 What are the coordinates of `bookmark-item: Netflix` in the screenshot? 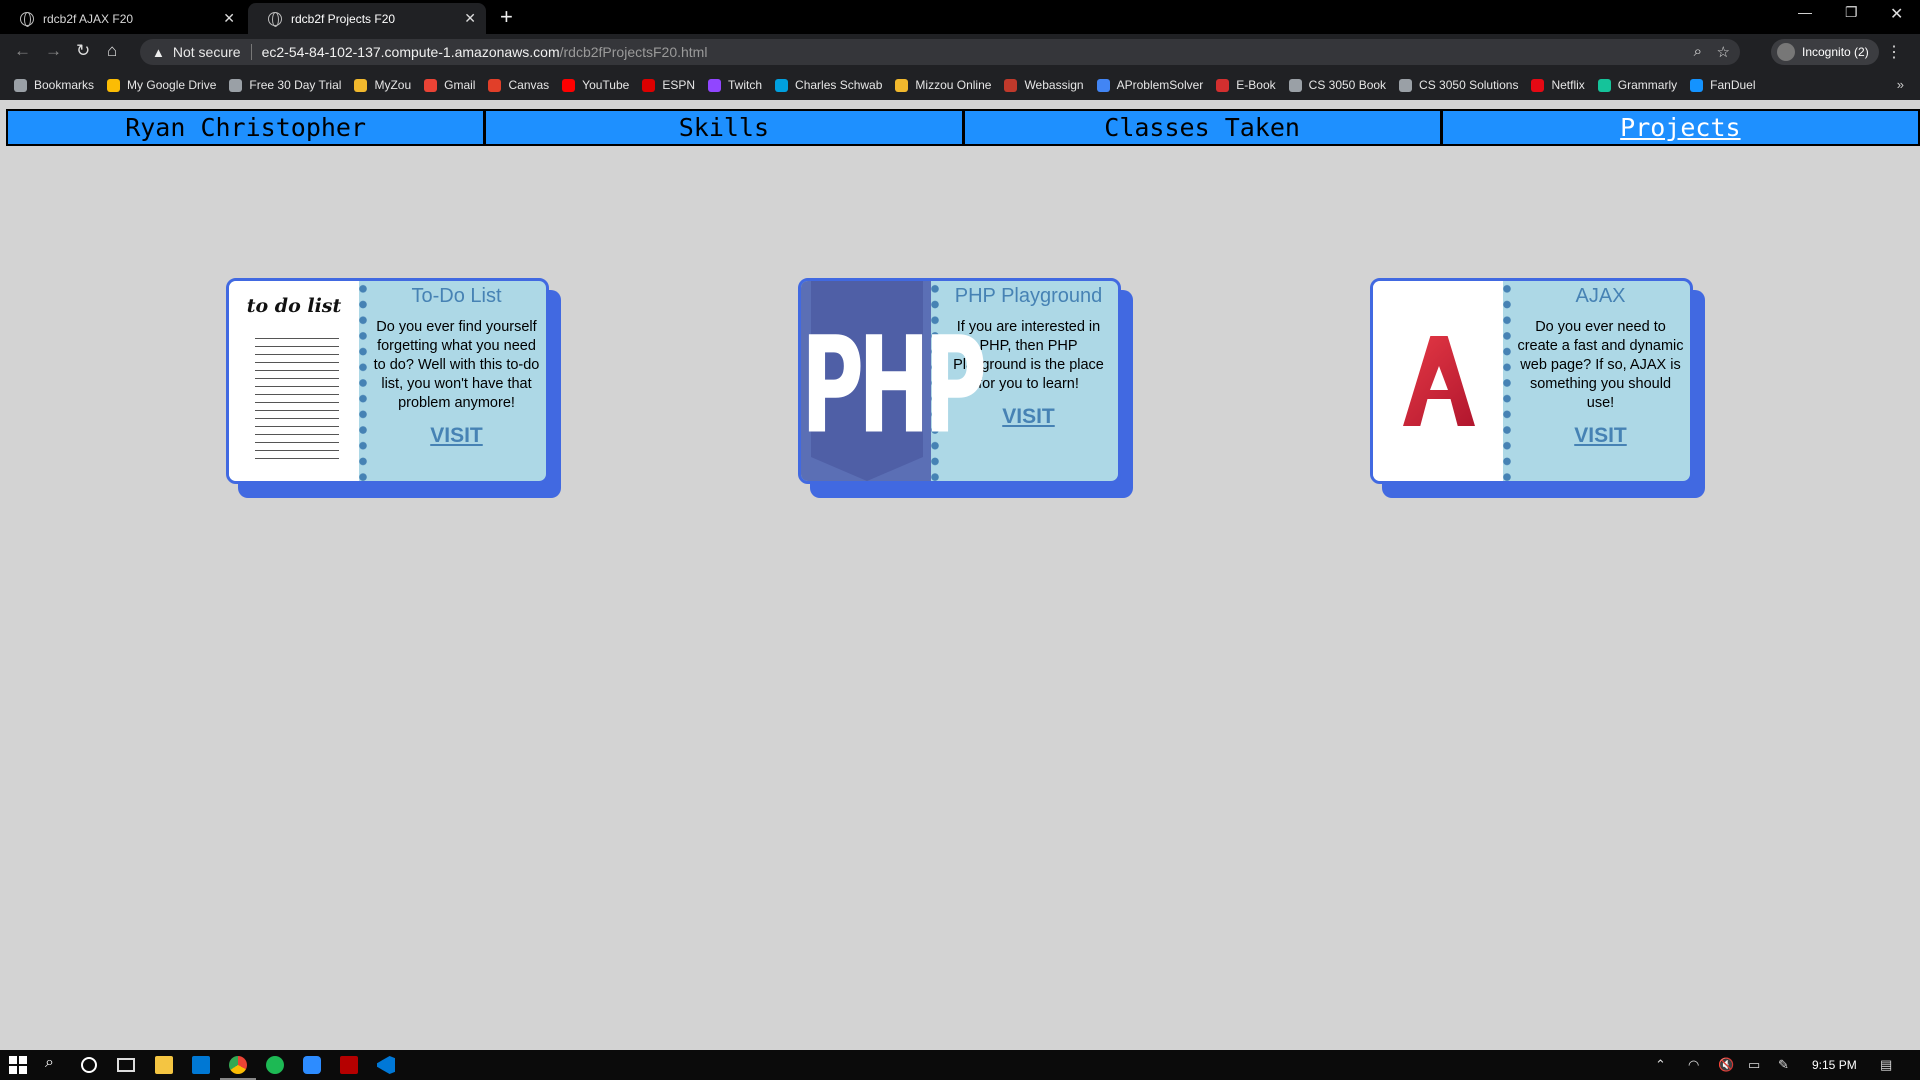 It's located at (1558, 85).